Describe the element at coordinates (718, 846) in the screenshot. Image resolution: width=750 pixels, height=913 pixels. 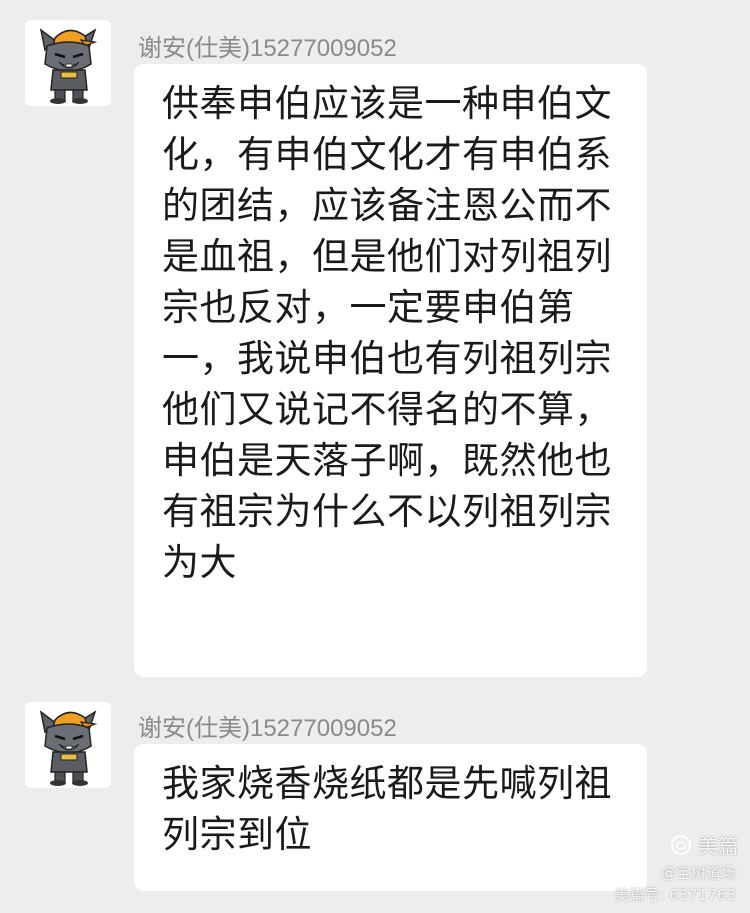
I see `watermark-brand: 美篇` at that location.